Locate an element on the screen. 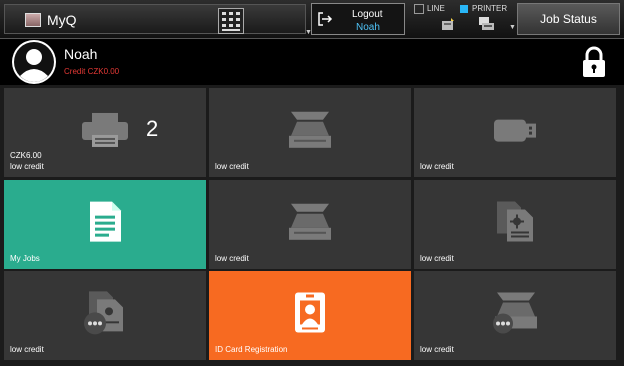  printer-status-icon is located at coordinates (487, 24).